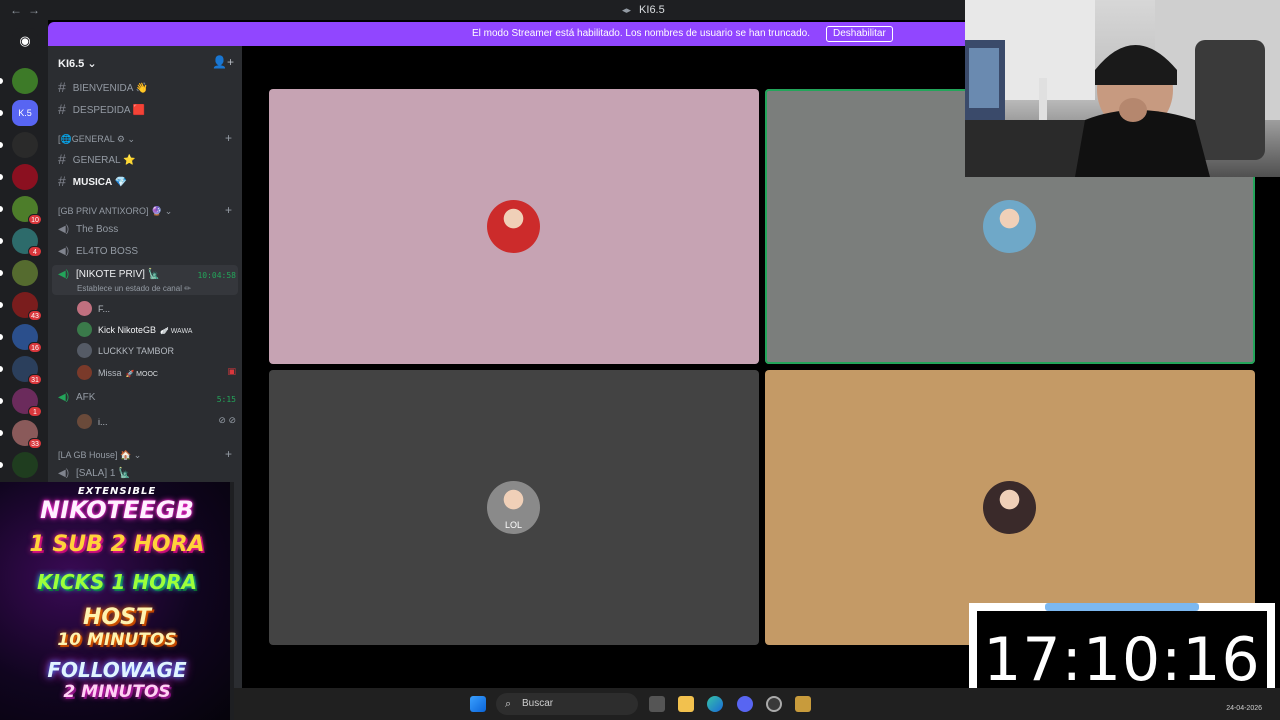  I want to click on mention-badge: 43, so click(35, 315).